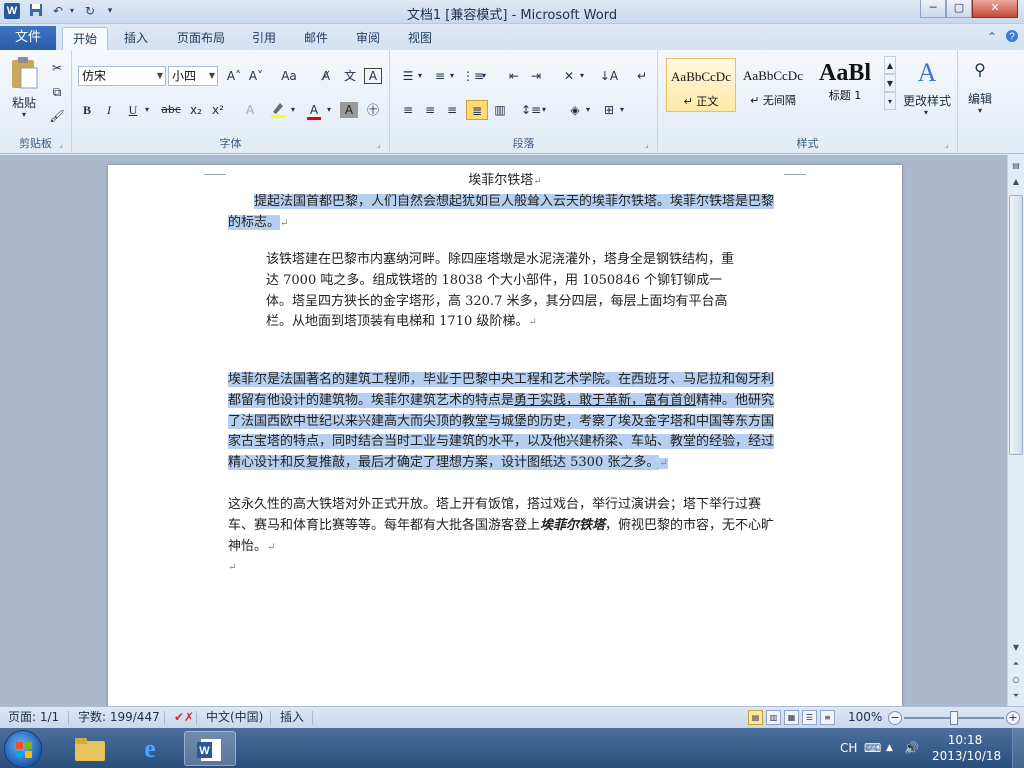 This screenshot has width=1024, height=768. I want to click on print-layout-view-icon: ▤, so click(755, 717).